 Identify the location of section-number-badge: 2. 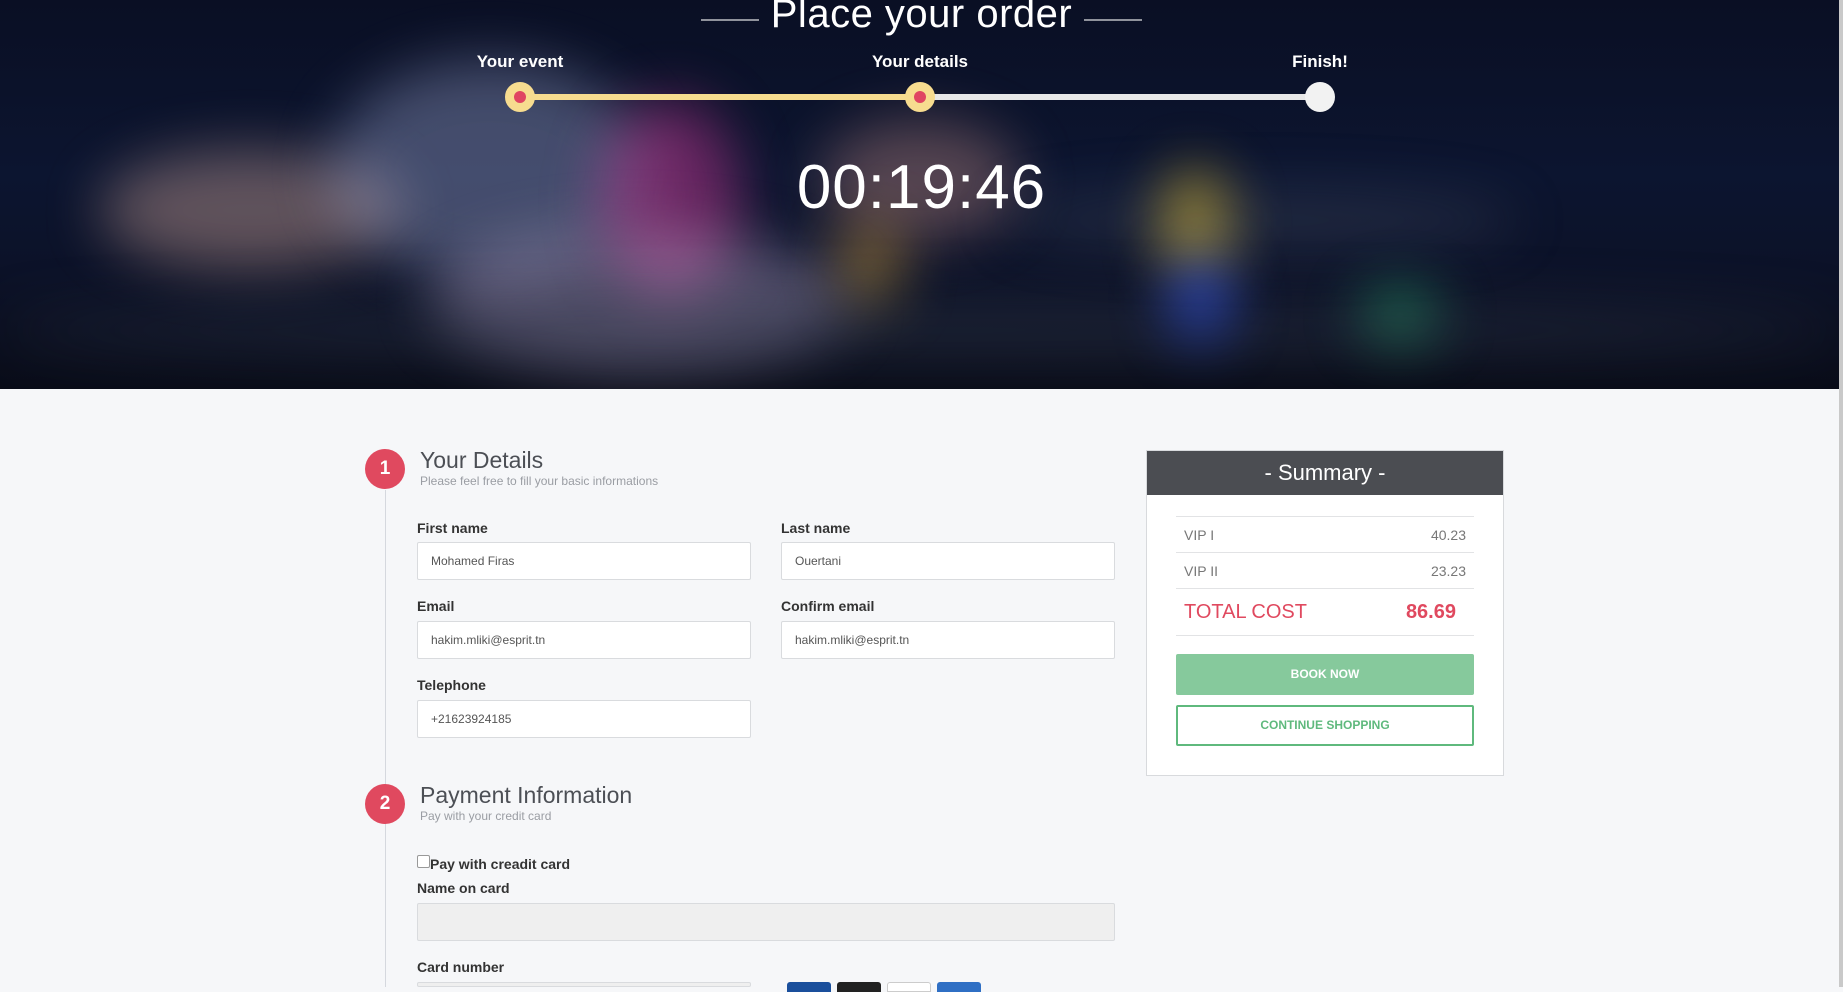
(385, 804).